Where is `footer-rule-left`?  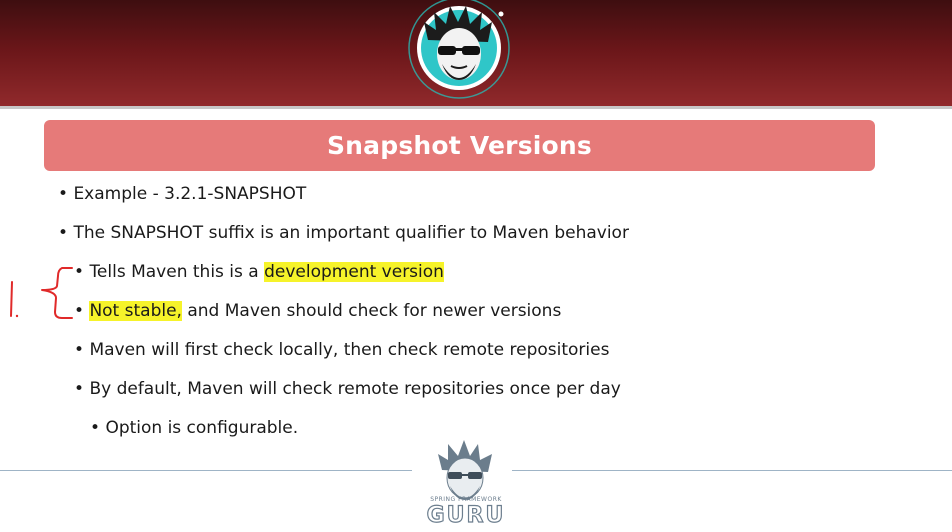
footer-rule-left is located at coordinates (206, 470).